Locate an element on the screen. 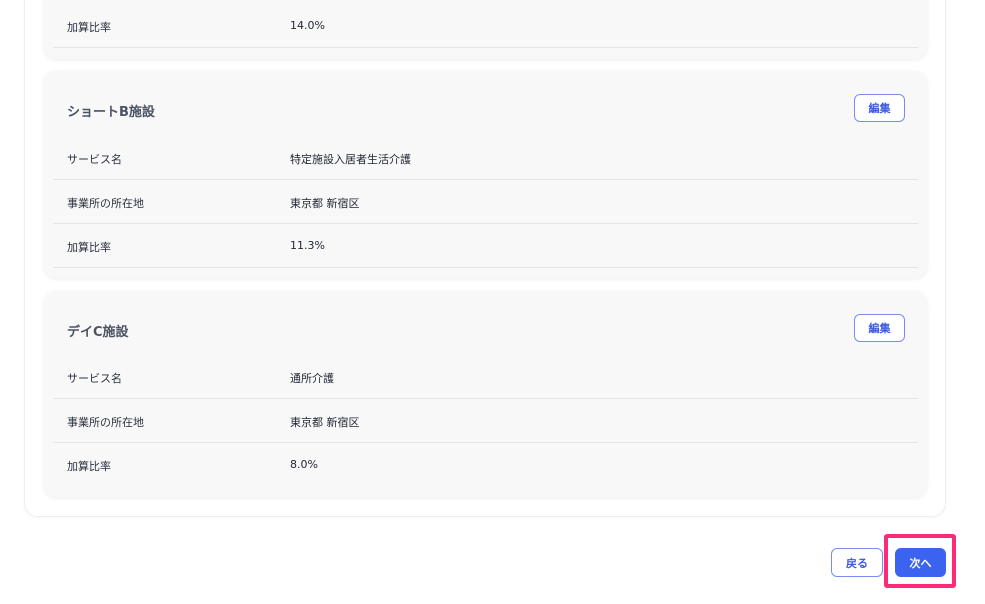 This screenshot has height=604, width=985. row-value: 8.0% is located at coordinates (304, 464).